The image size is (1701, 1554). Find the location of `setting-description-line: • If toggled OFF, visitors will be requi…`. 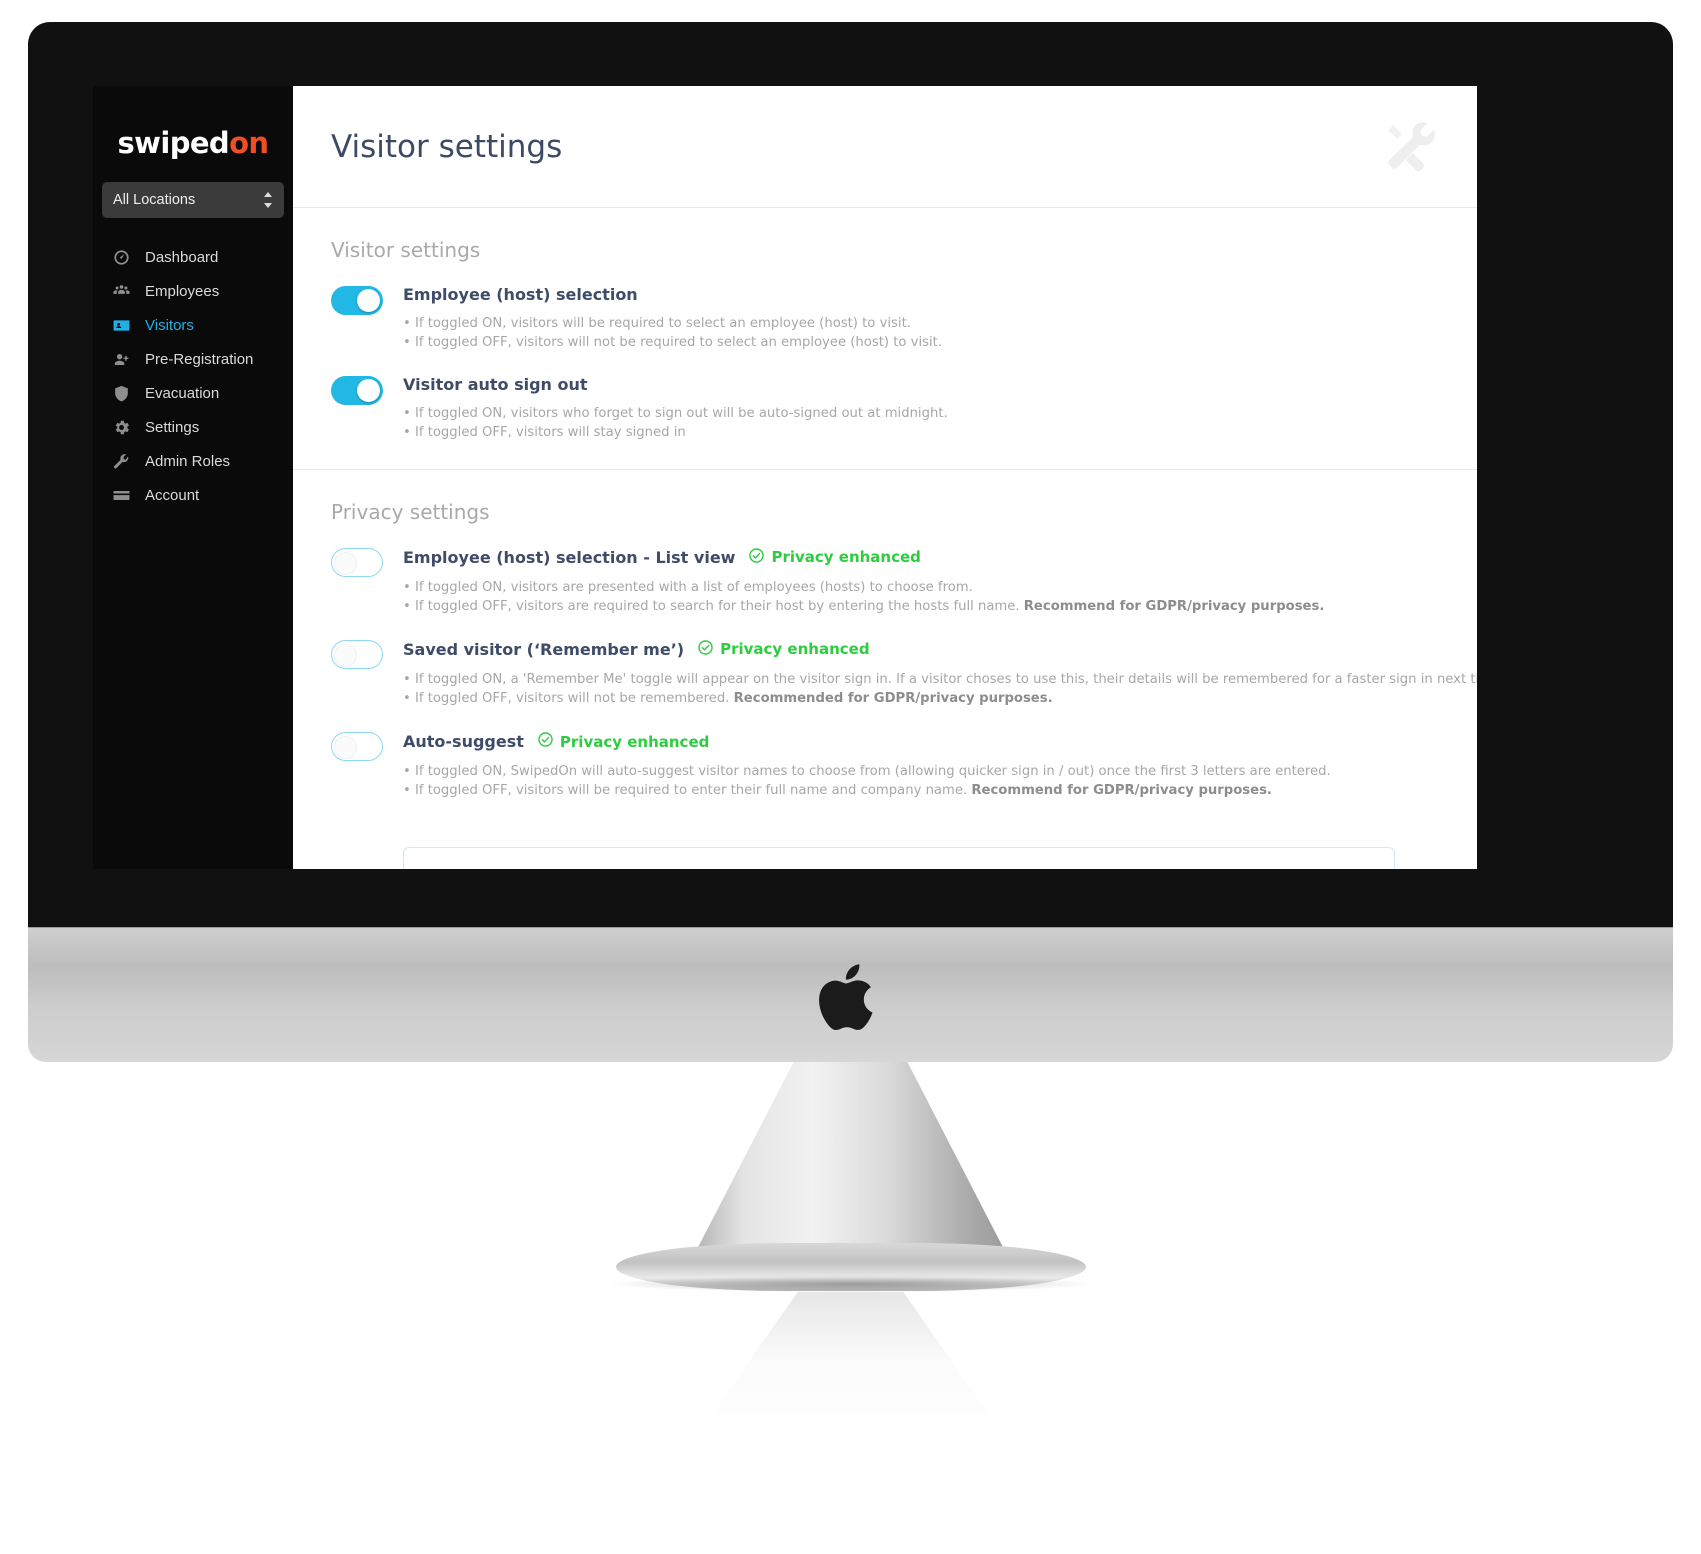

setting-description-line: • If toggled OFF, visitors will be requi… is located at coordinates (921, 790).